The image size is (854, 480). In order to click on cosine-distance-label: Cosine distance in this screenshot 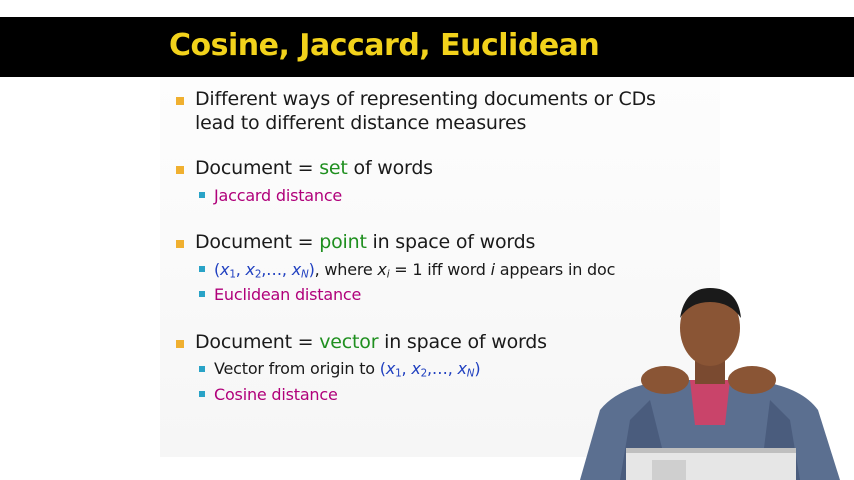, I will do `click(276, 394)`.